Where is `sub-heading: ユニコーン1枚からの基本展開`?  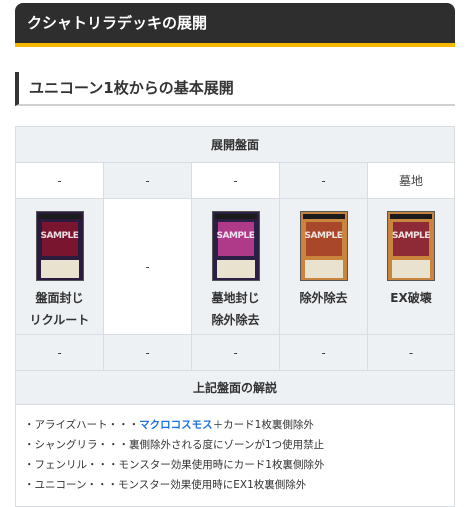 sub-heading: ユニコーン1枚からの基本展開 is located at coordinates (235, 89).